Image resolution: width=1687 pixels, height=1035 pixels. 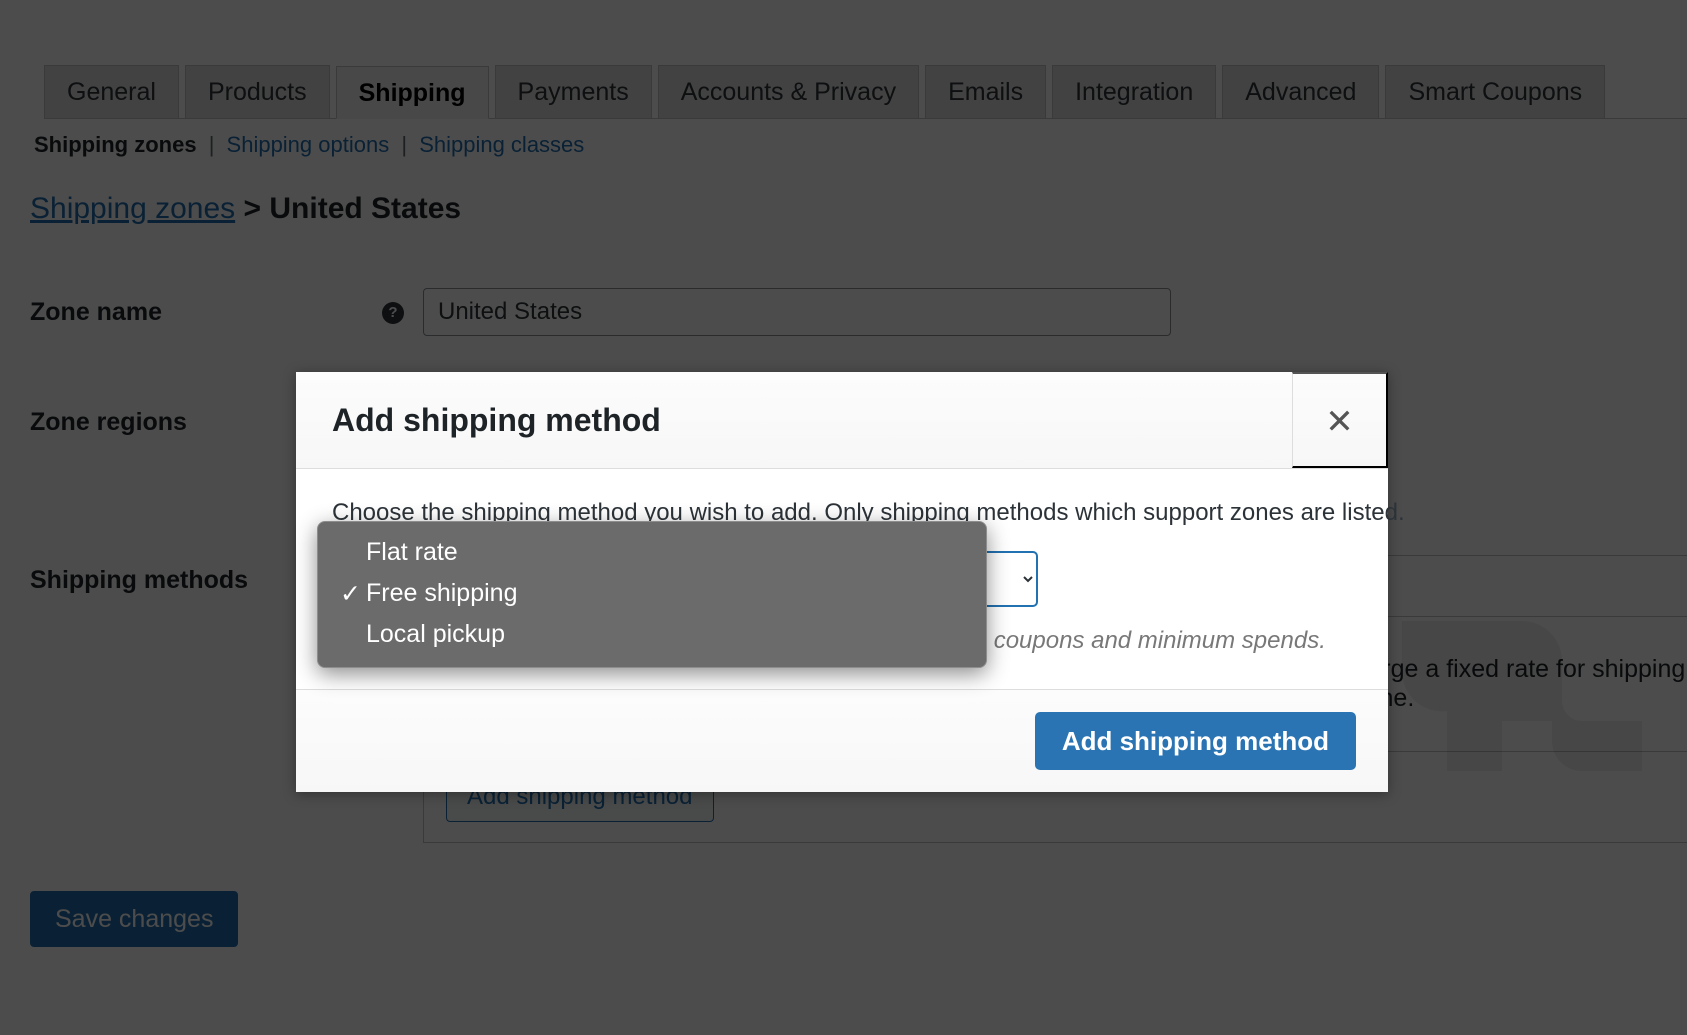 What do you see at coordinates (1340, 420) in the screenshot?
I see `close-icon: ✕` at bounding box center [1340, 420].